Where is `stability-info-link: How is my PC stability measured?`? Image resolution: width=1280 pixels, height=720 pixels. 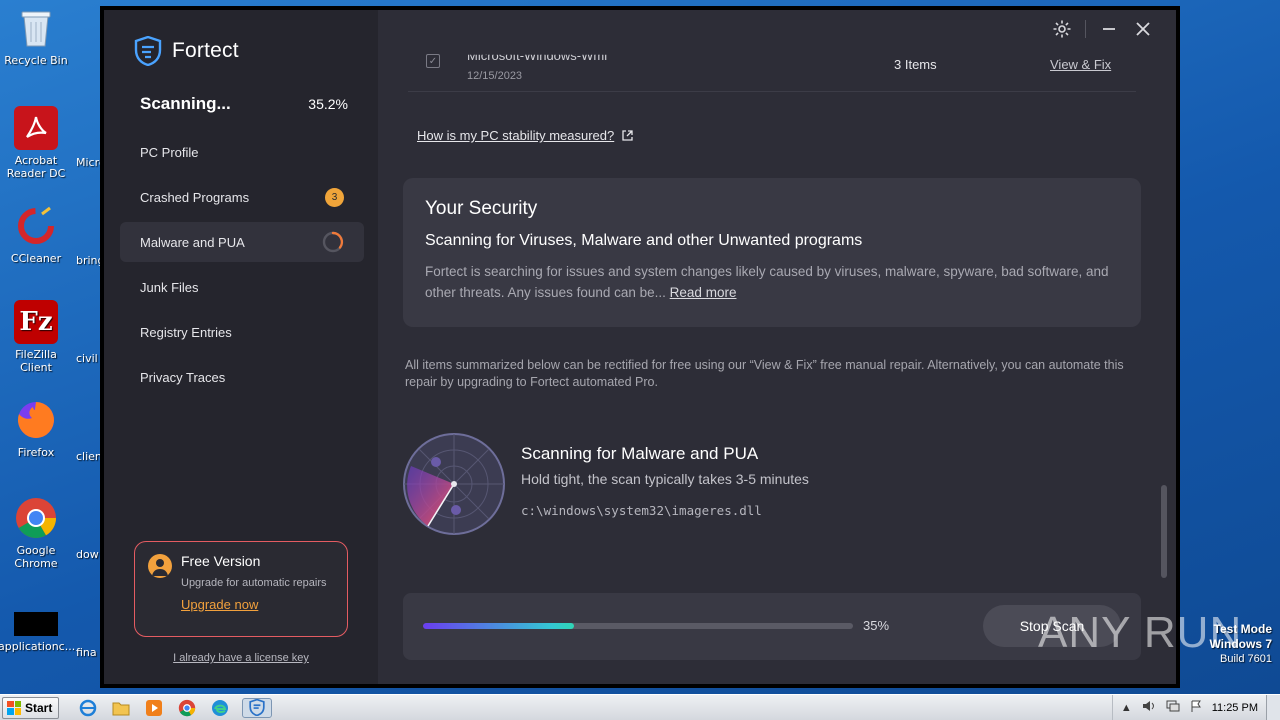
stability-info-link: How is my PC stability measured? is located at coordinates (525, 135).